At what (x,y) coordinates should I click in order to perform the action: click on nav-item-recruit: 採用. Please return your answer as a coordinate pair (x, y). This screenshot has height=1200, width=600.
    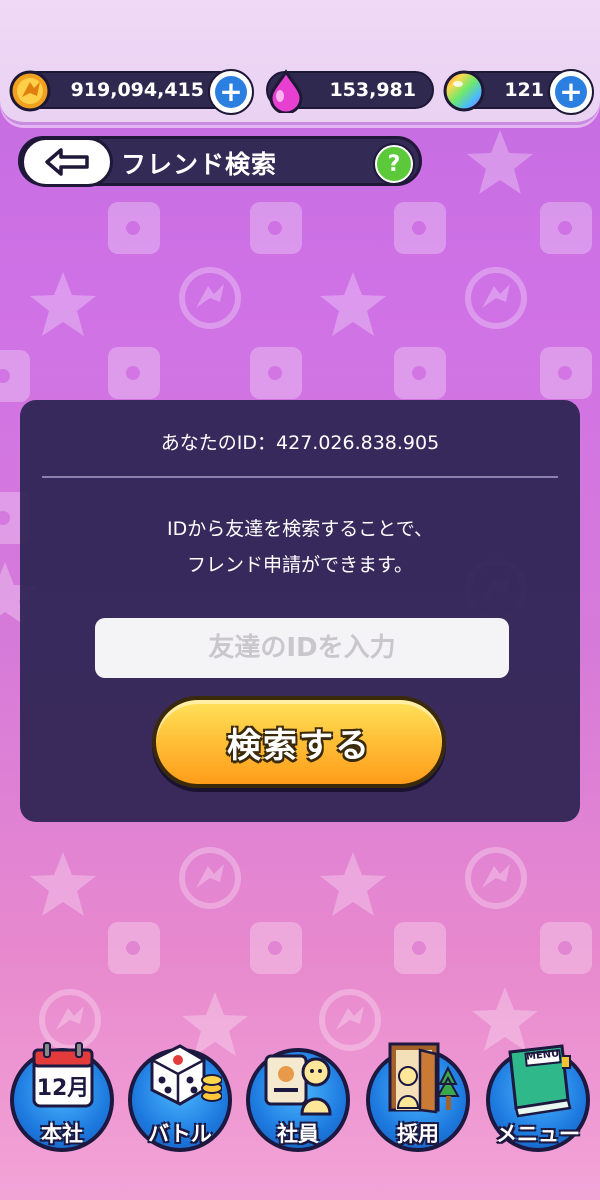
    Looking at the image, I should click on (418, 1095).